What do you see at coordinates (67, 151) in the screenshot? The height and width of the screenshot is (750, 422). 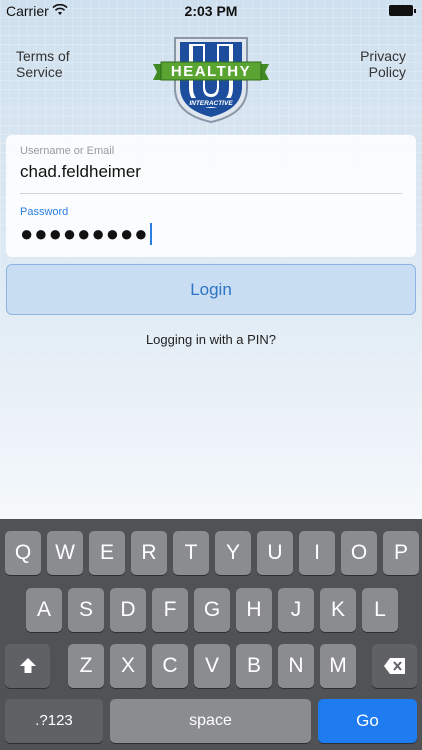 I see `username-label: Username or Email` at bounding box center [67, 151].